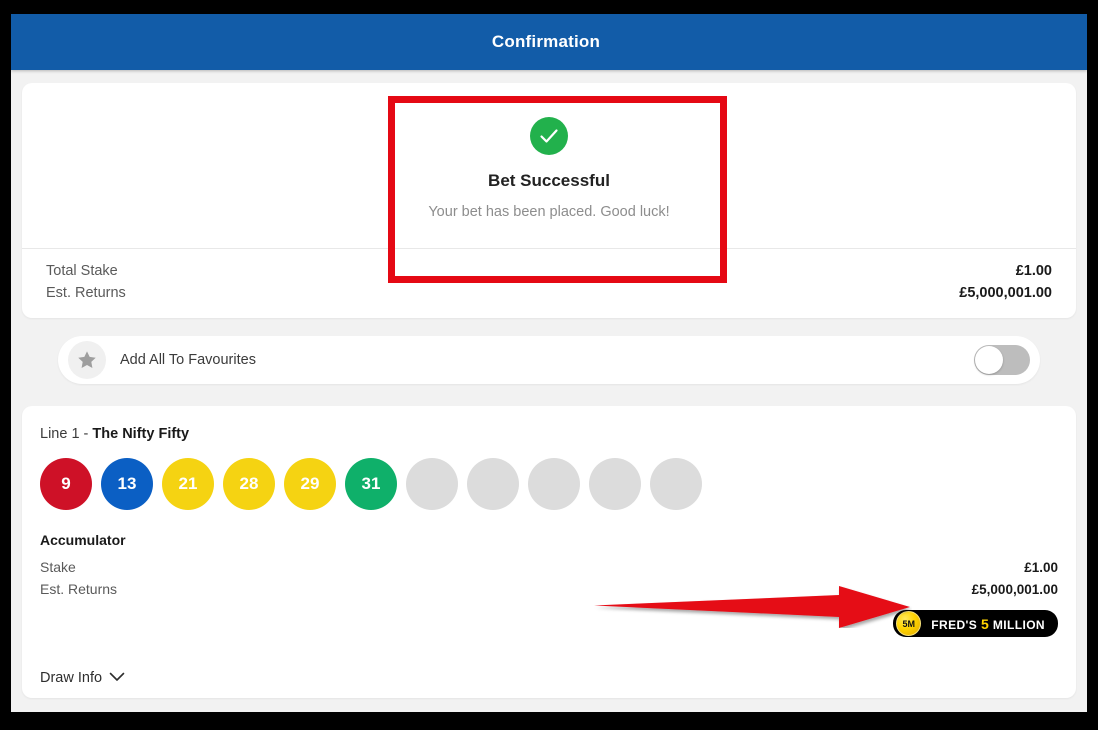 Image resolution: width=1098 pixels, height=730 pixels. Describe the element at coordinates (1005, 293) in the screenshot. I see `est-returns-value: £5,000,001.00` at that location.